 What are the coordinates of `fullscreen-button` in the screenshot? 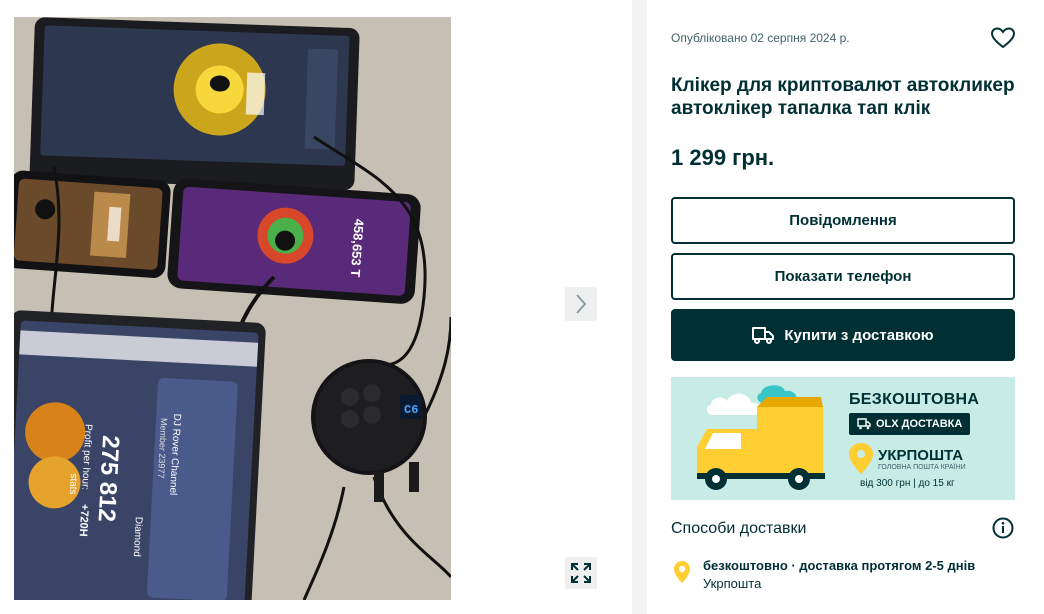 It's located at (581, 573).